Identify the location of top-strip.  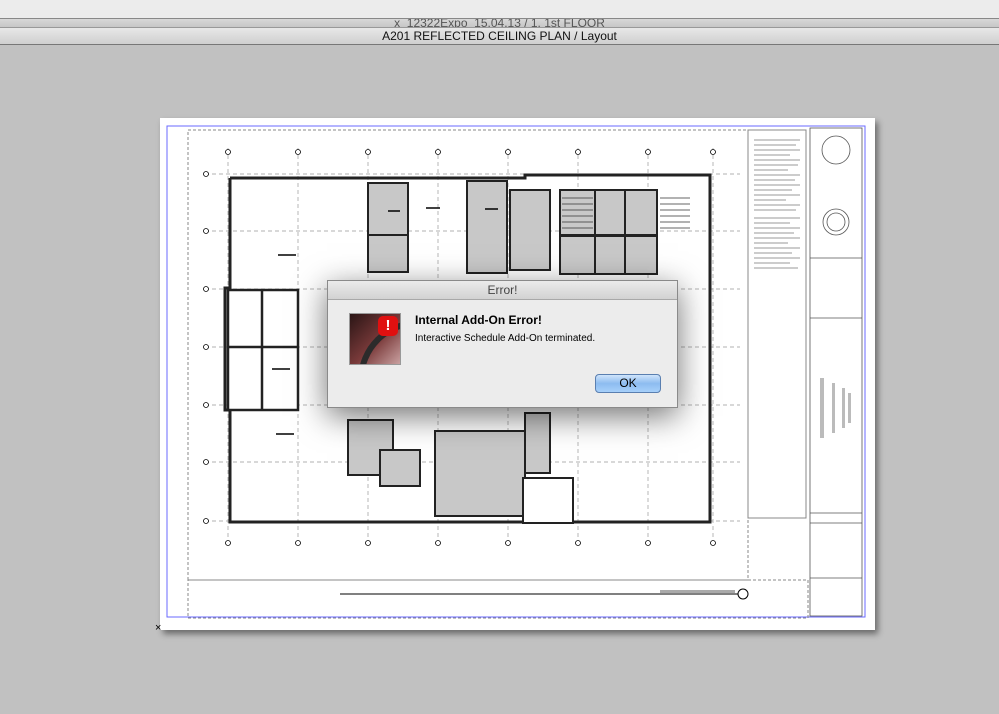
(499, 9).